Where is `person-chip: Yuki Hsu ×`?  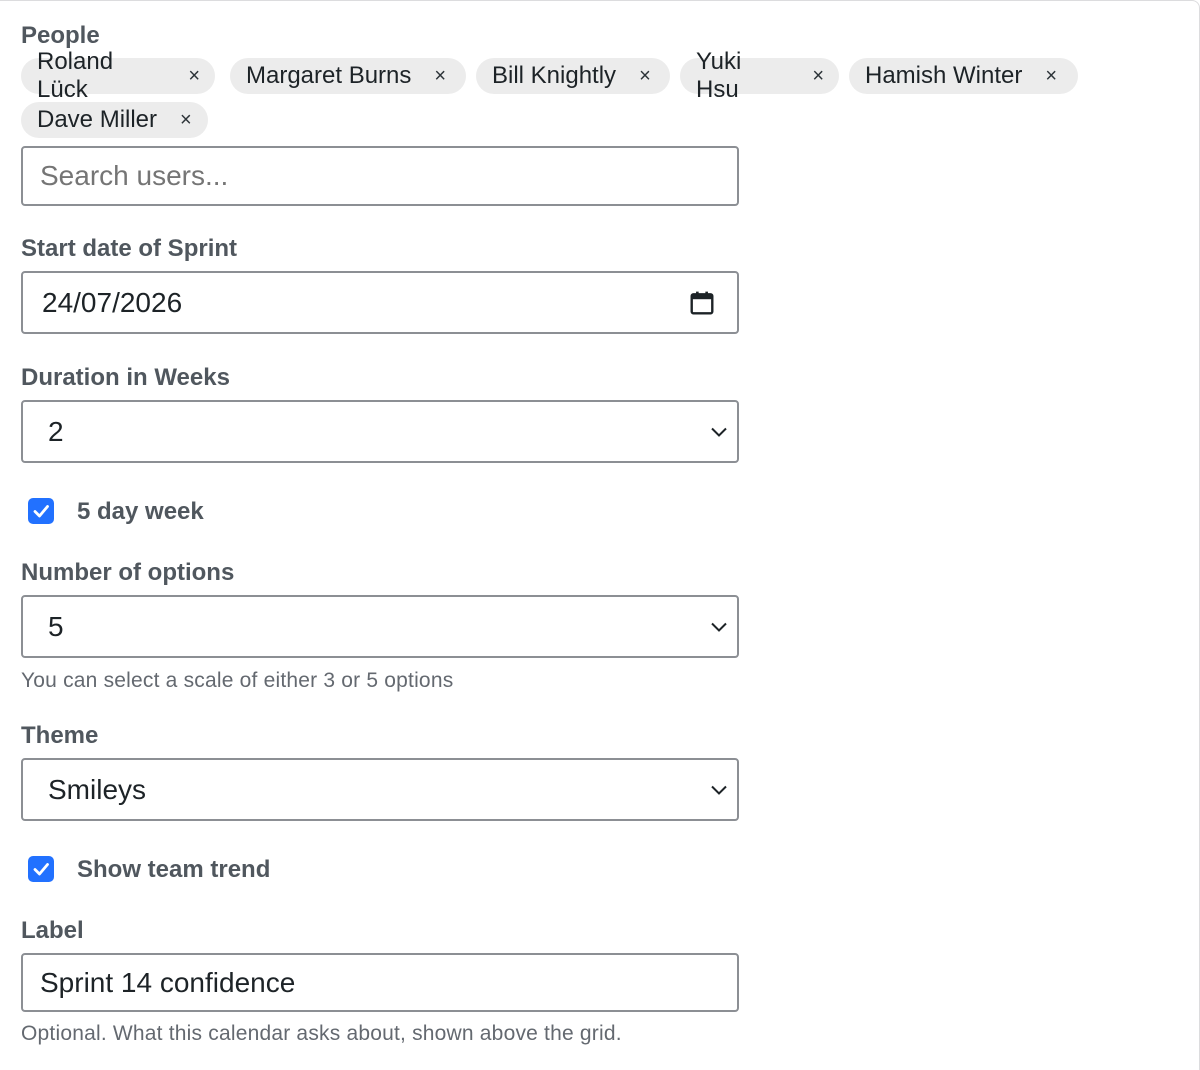 person-chip: Yuki Hsu × is located at coordinates (759, 75).